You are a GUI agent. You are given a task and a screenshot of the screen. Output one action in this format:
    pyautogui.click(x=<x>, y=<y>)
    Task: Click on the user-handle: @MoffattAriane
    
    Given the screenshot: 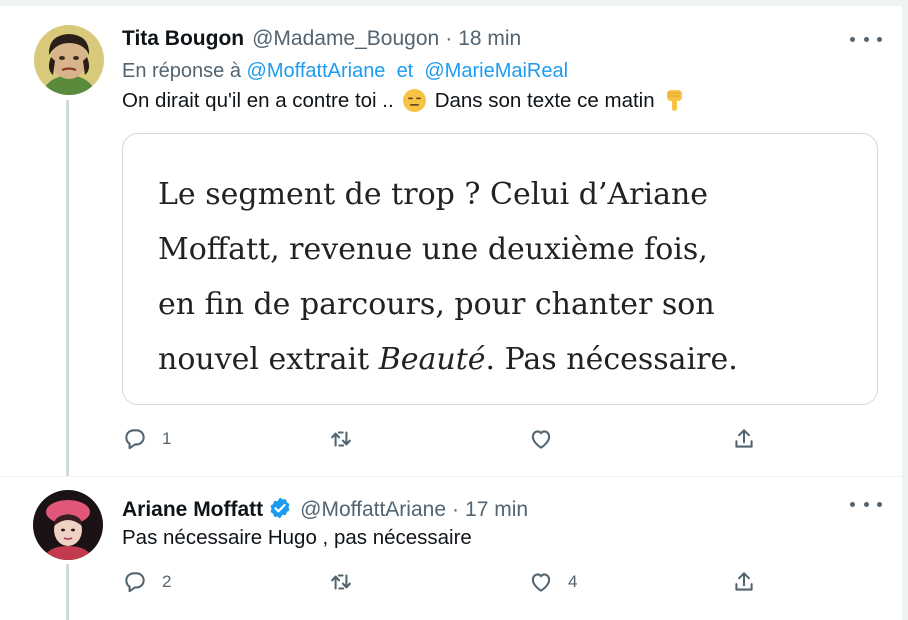 What is the action you would take?
    pyautogui.click(x=373, y=510)
    